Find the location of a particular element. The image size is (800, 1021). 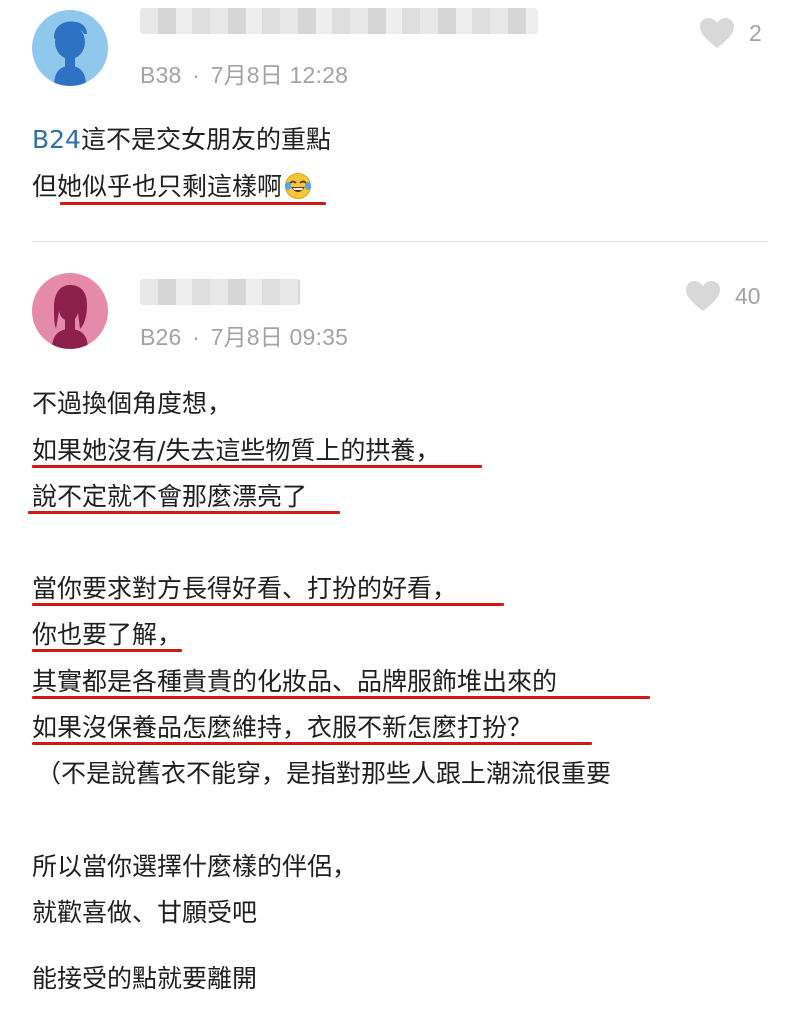

like-count: 2 is located at coordinates (755, 32).